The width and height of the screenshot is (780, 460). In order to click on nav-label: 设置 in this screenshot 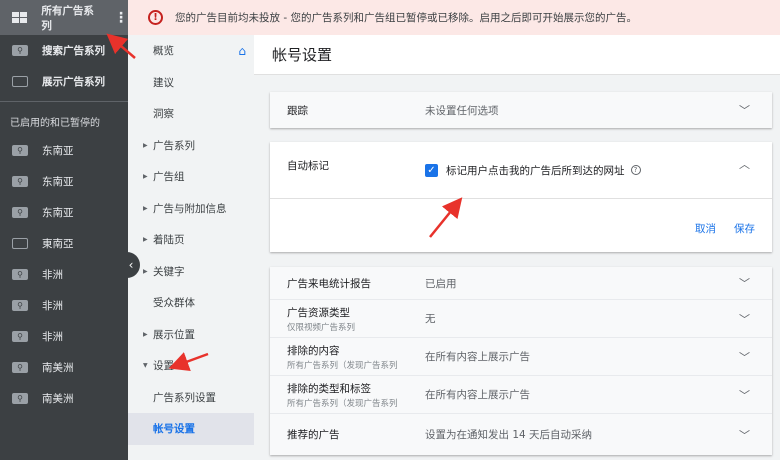, I will do `click(163, 366)`.